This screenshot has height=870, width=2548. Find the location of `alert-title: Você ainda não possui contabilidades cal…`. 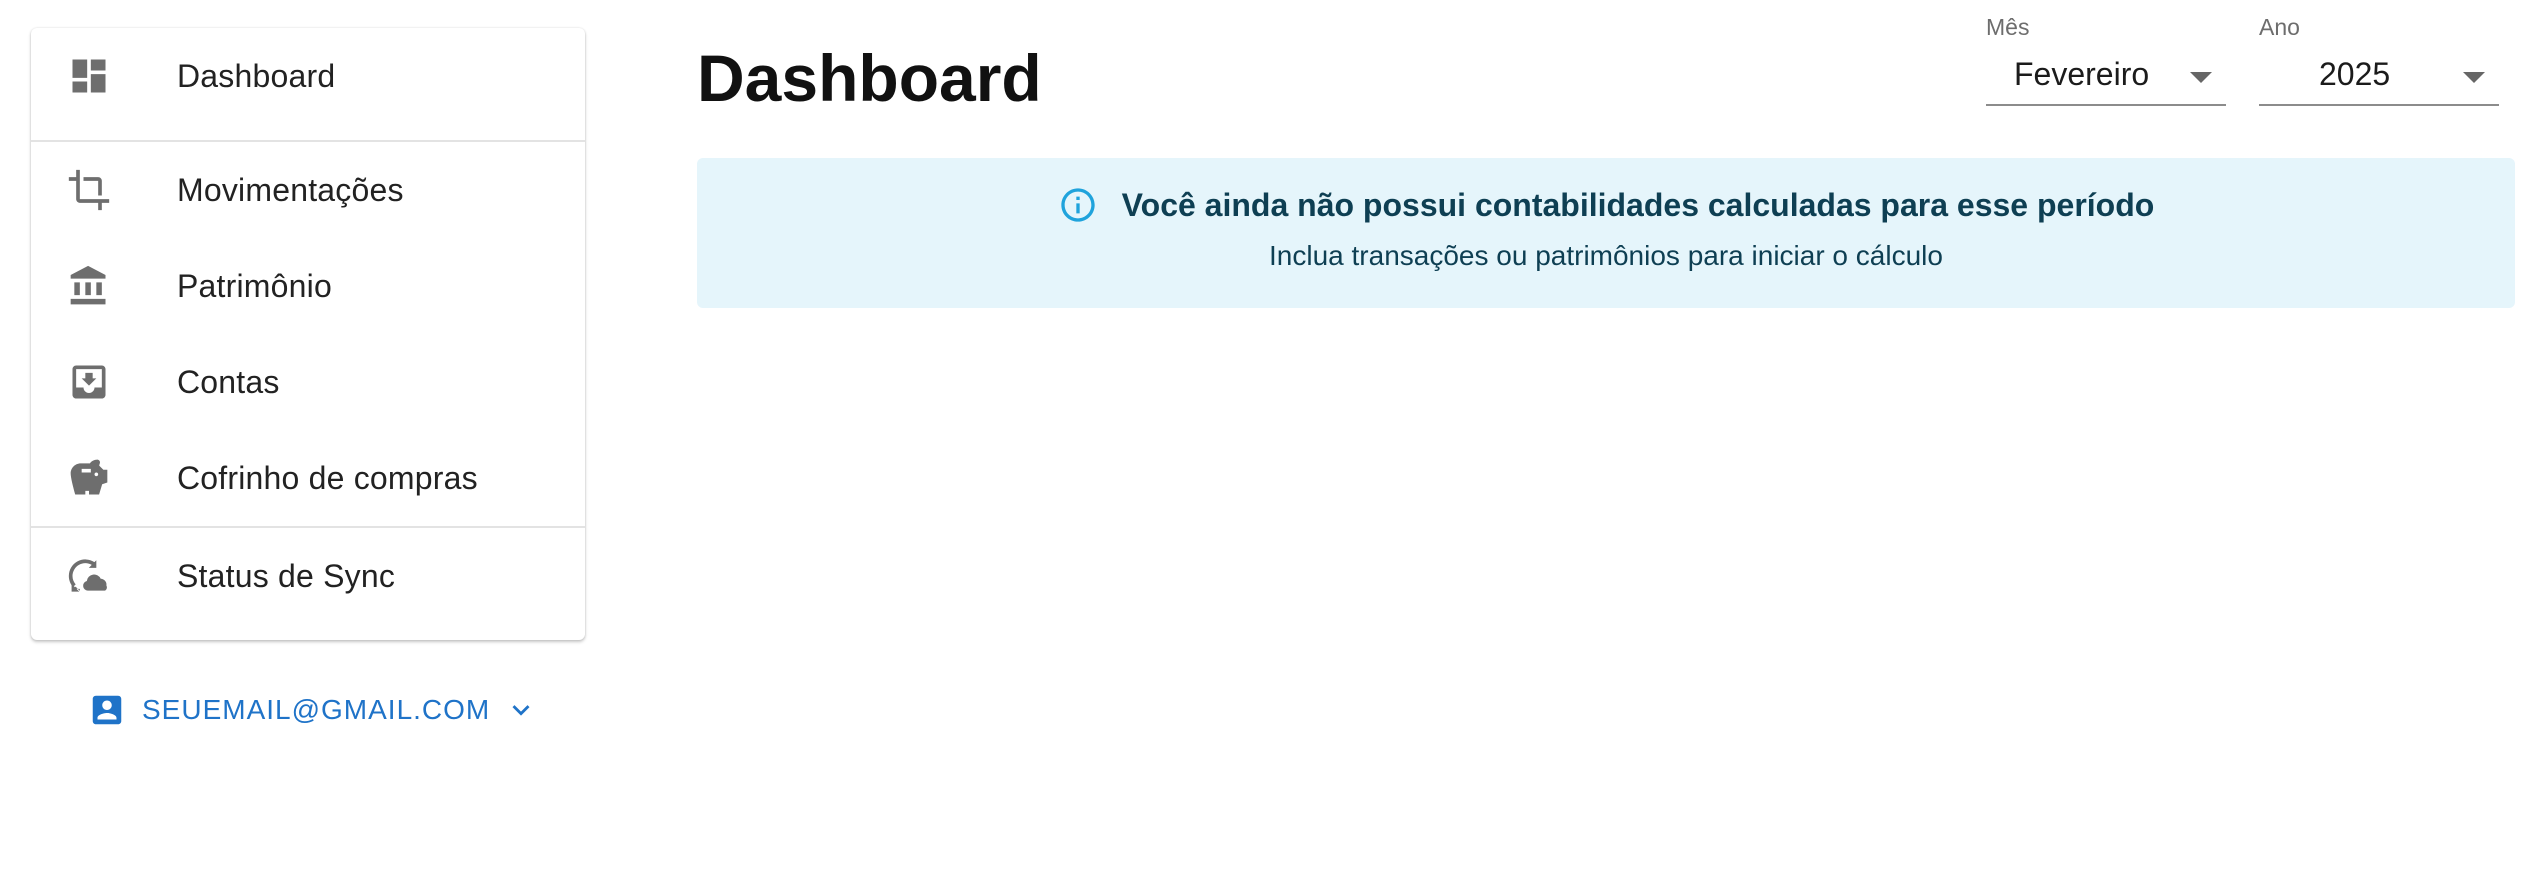

alert-title: Você ainda não possui contabilidades cal… is located at coordinates (1638, 204).